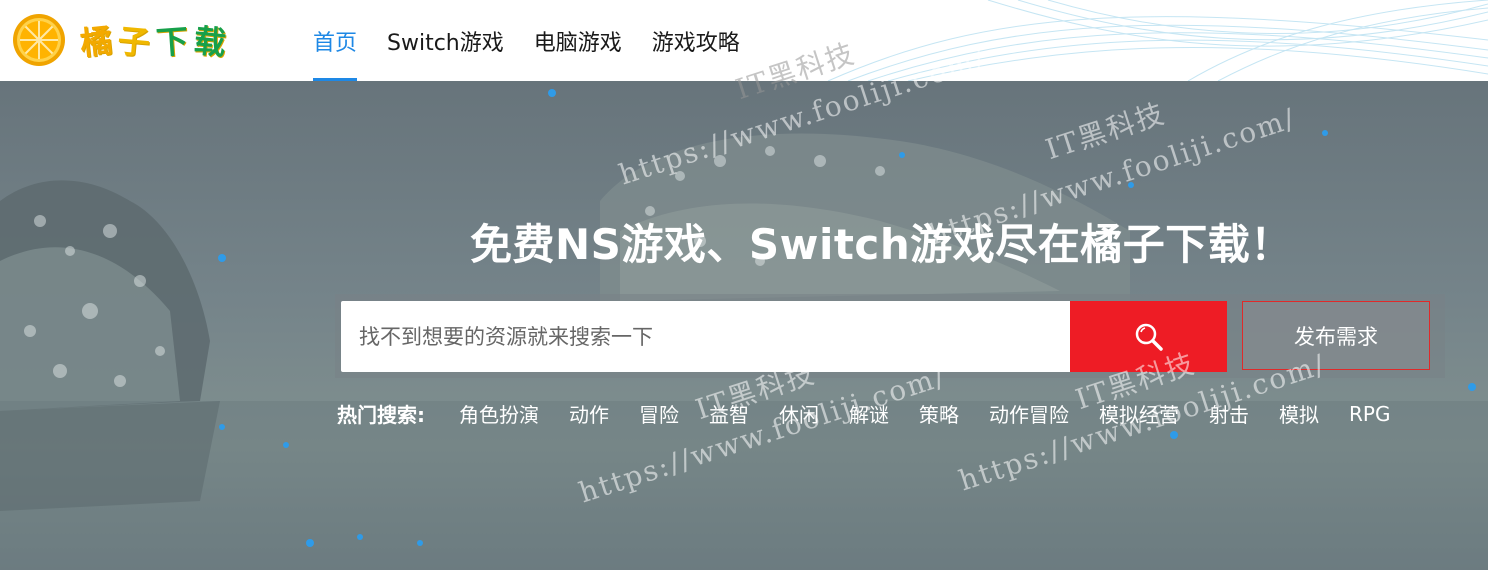 This screenshot has height=570, width=1488. I want to click on hot-tag: 益智, so click(729, 413).